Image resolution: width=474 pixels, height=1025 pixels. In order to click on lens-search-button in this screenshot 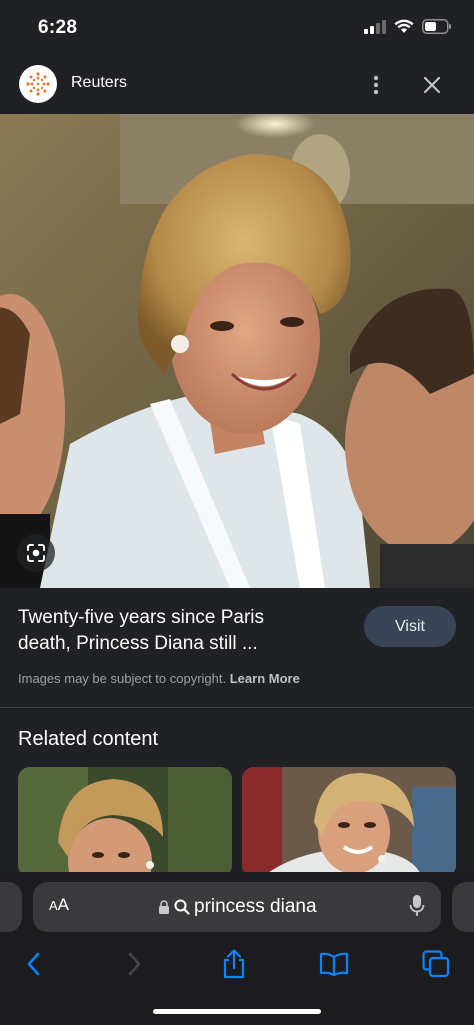, I will do `click(36, 553)`.